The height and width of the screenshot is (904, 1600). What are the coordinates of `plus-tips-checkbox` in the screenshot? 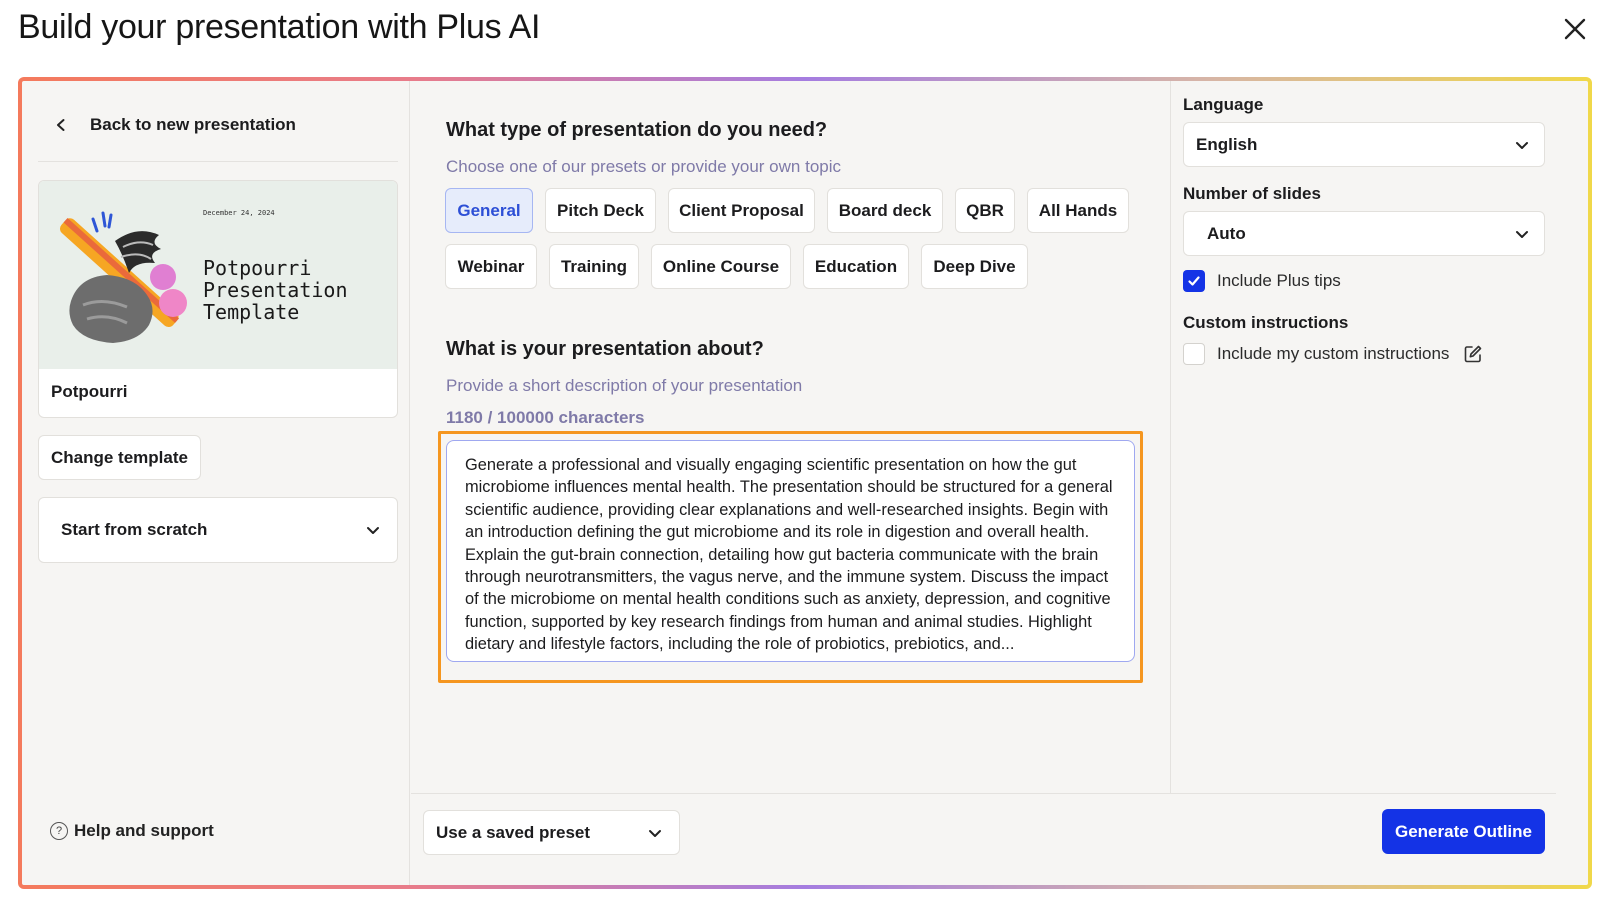 It's located at (1194, 281).